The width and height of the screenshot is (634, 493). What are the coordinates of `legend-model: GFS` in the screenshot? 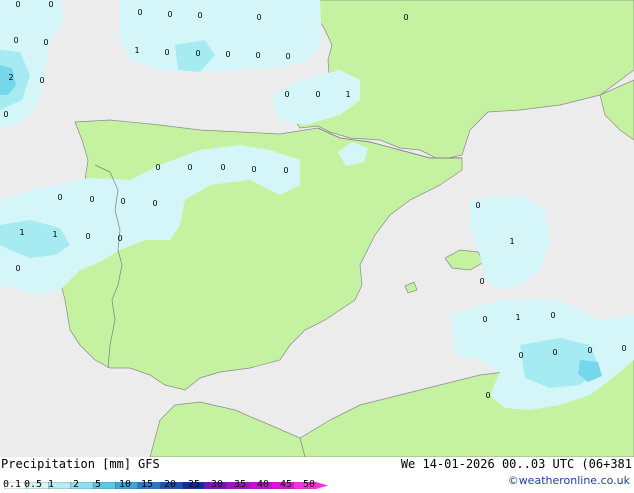 It's located at (149, 464).